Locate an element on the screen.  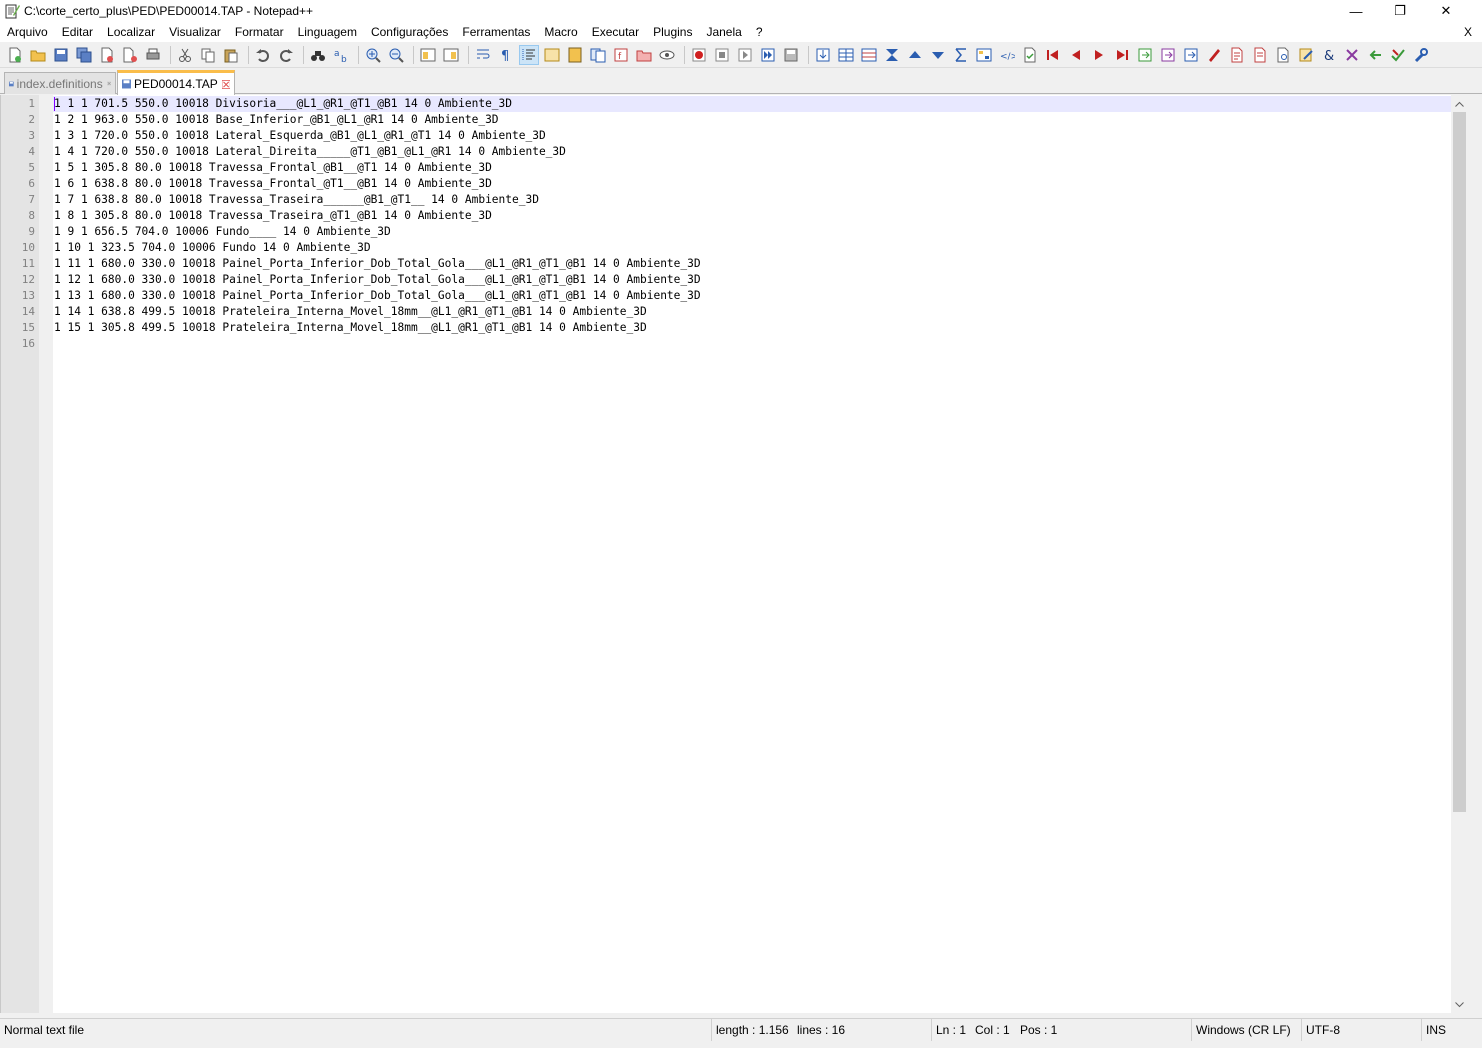
menu-localizar: Localizar is located at coordinates (131, 32).